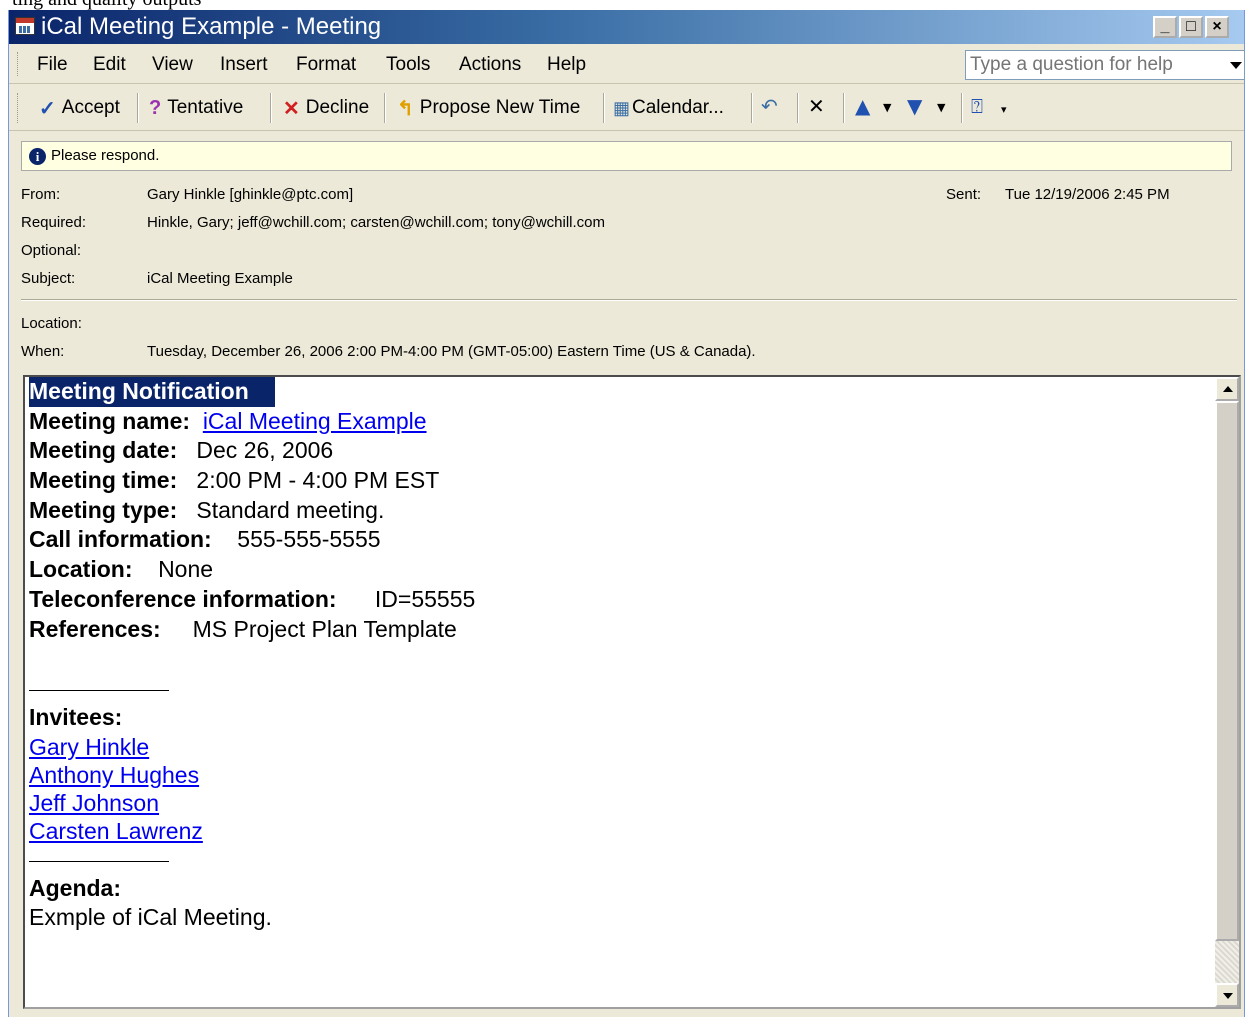 The height and width of the screenshot is (1017, 1247). Describe the element at coordinates (977, 106) in the screenshot. I see `help-icon: ⍰` at that location.